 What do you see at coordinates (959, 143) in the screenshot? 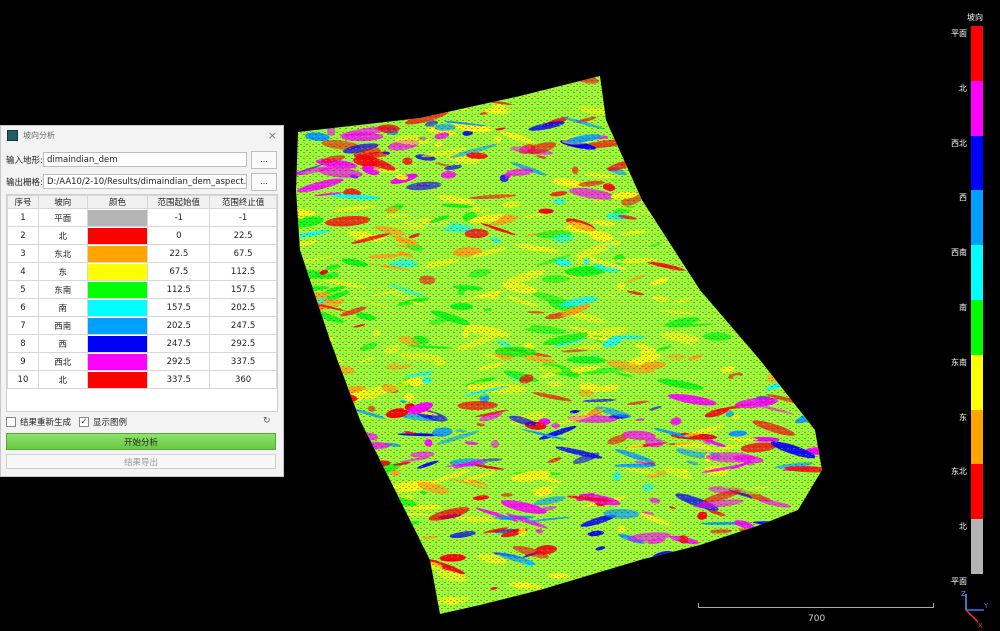
I see `legend-label: 西北` at bounding box center [959, 143].